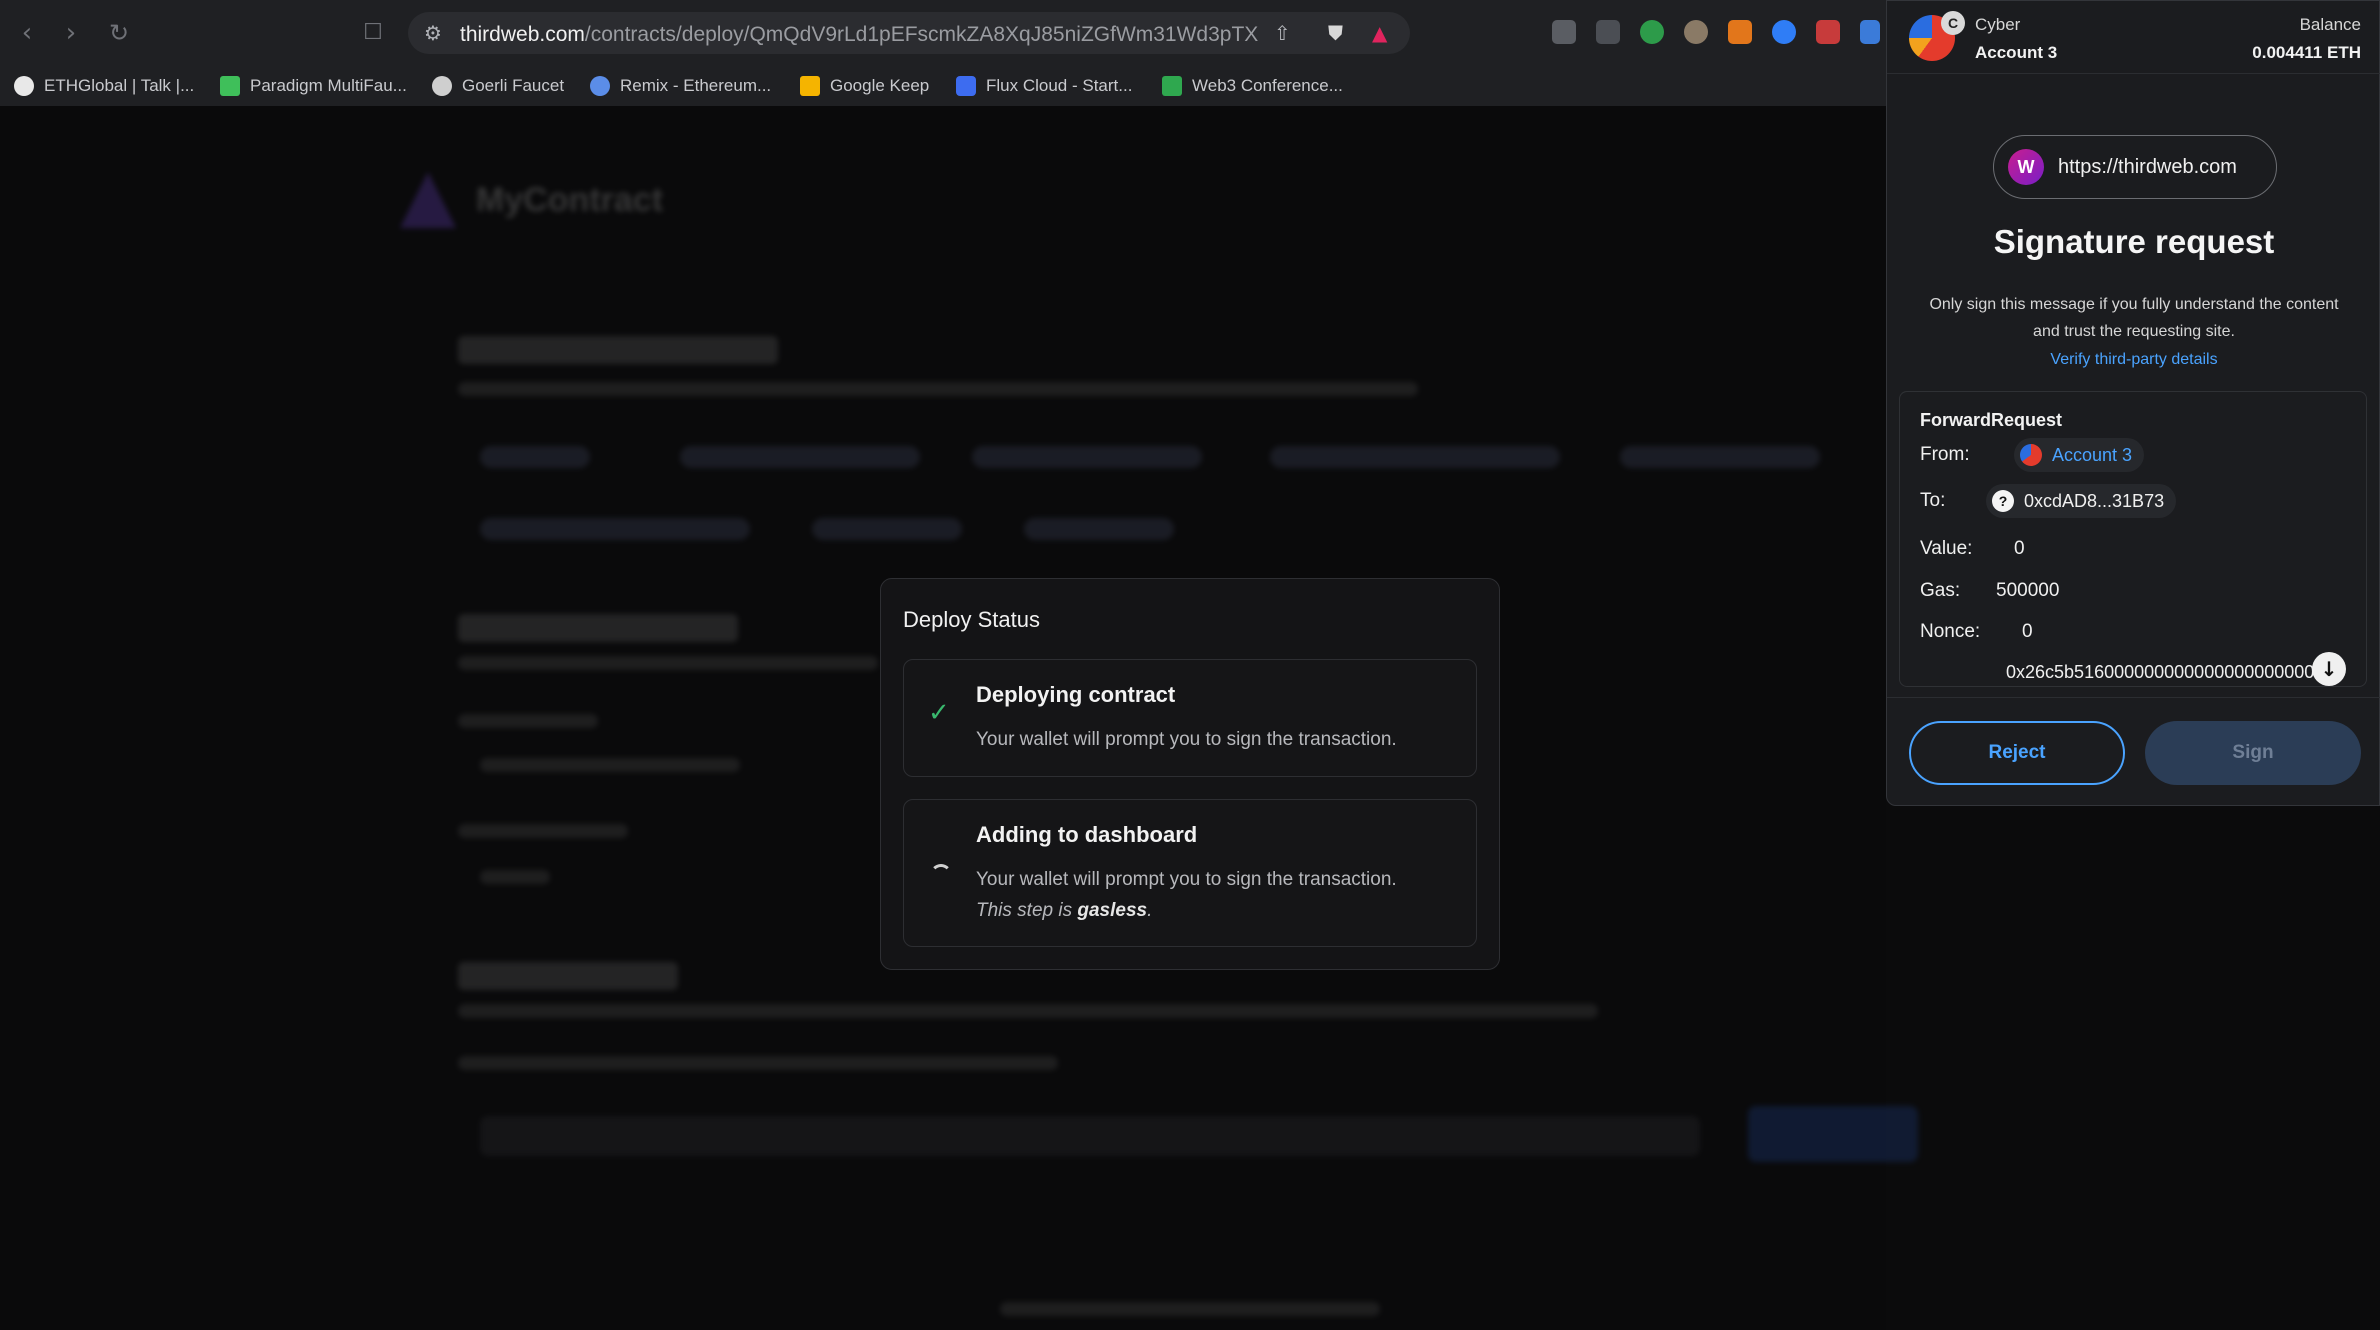  I want to click on question-icon: ?, so click(2003, 501).